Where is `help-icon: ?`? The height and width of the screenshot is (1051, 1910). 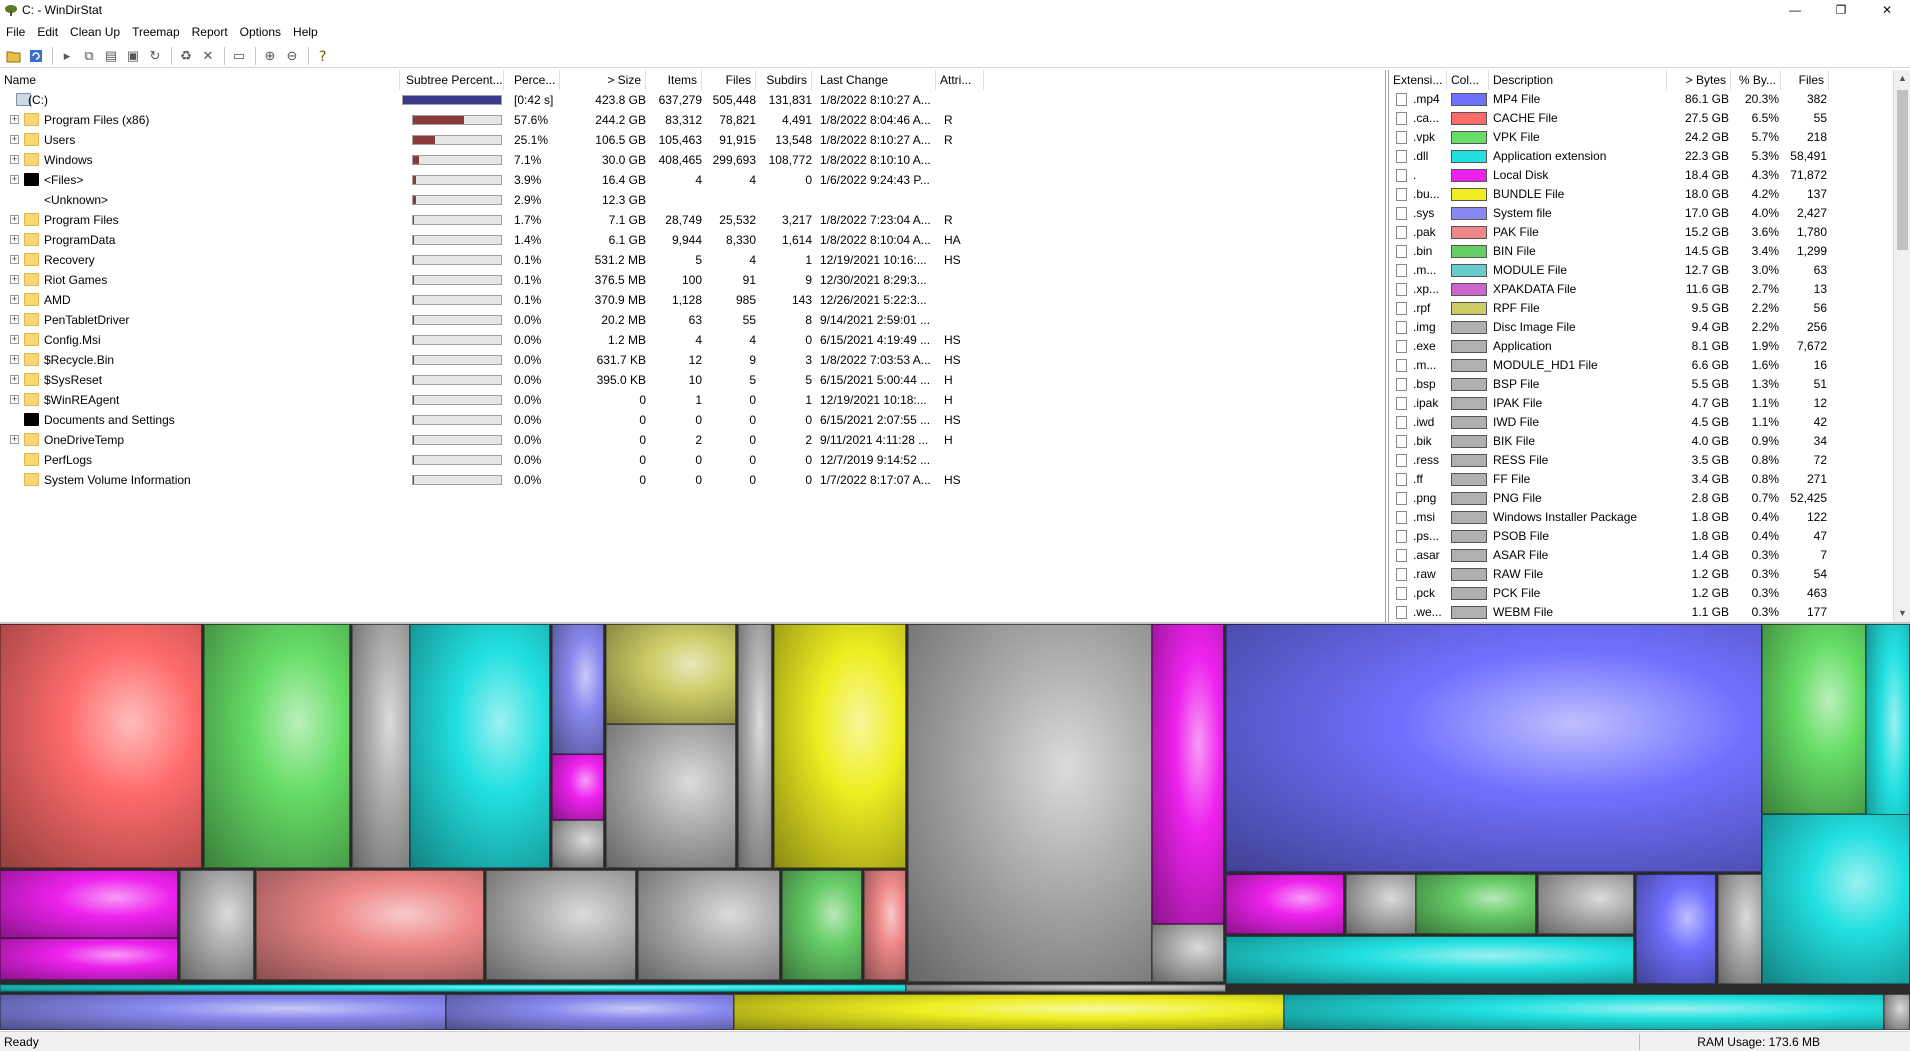 help-icon: ? is located at coordinates (323, 56).